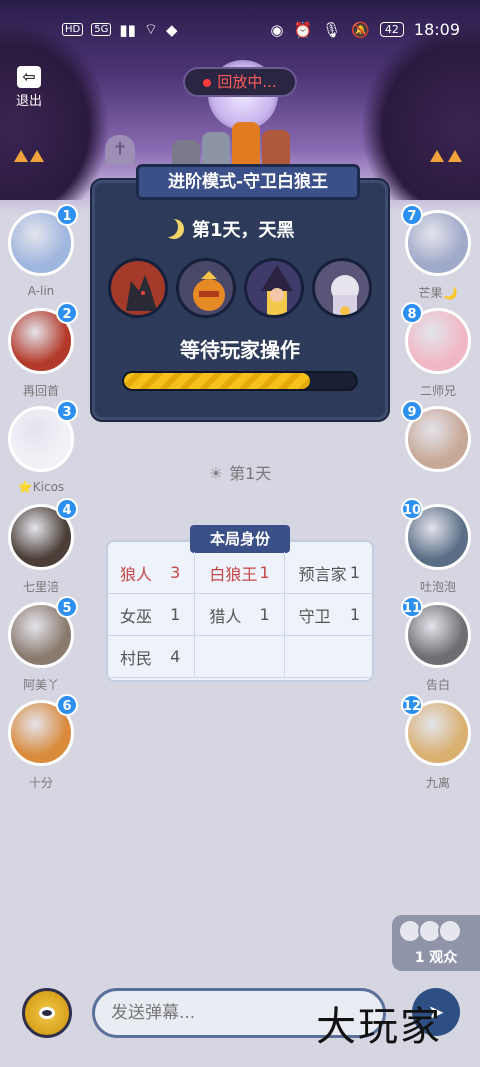  Describe the element at coordinates (41, 487) in the screenshot. I see `player-name: ⭐Kicos` at that location.